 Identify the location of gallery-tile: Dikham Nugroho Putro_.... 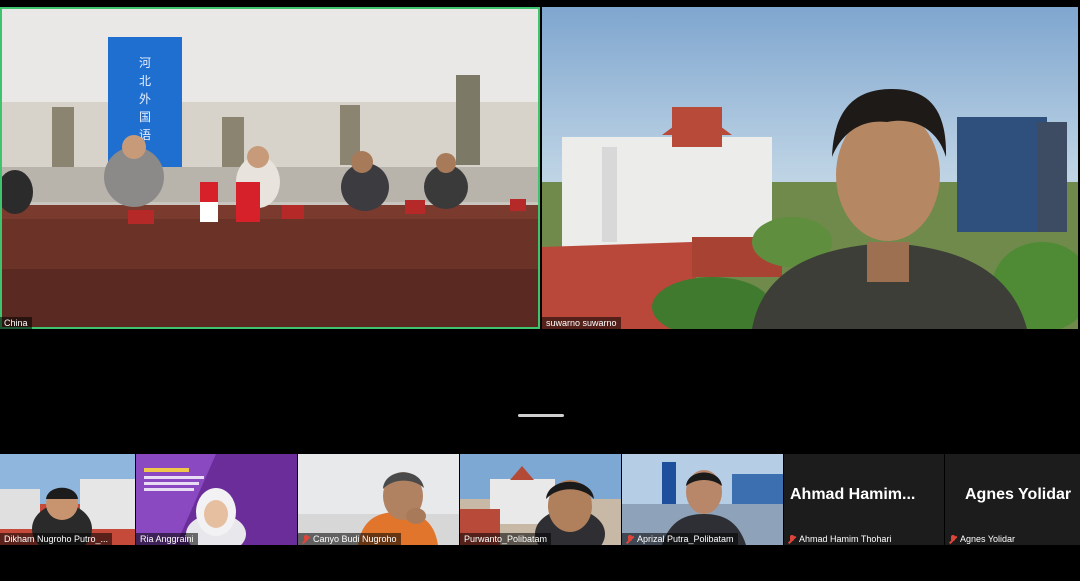
(67, 499).